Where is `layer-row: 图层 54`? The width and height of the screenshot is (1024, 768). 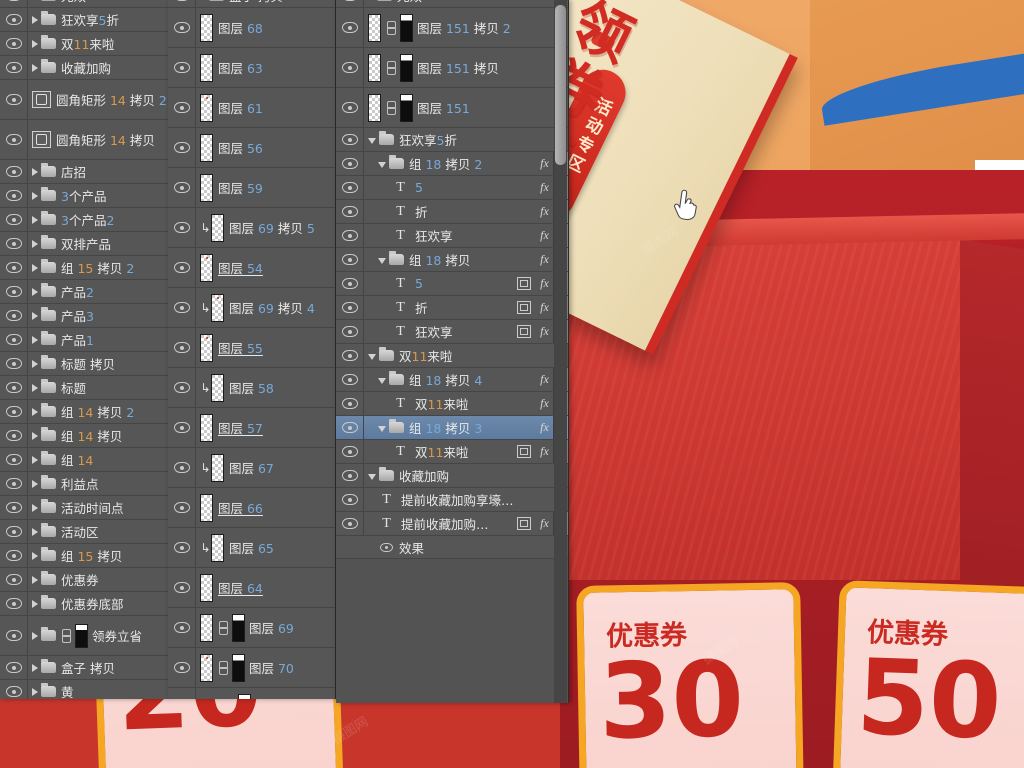
layer-row: 图层 54 is located at coordinates (251, 268).